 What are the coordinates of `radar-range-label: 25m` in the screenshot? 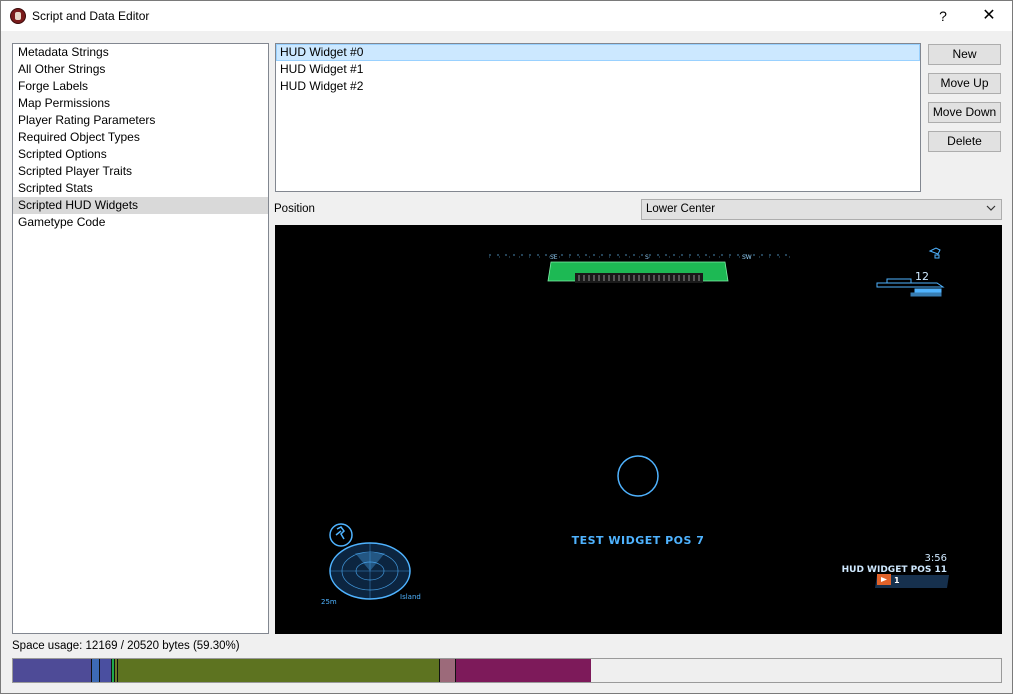 It's located at (329, 602).